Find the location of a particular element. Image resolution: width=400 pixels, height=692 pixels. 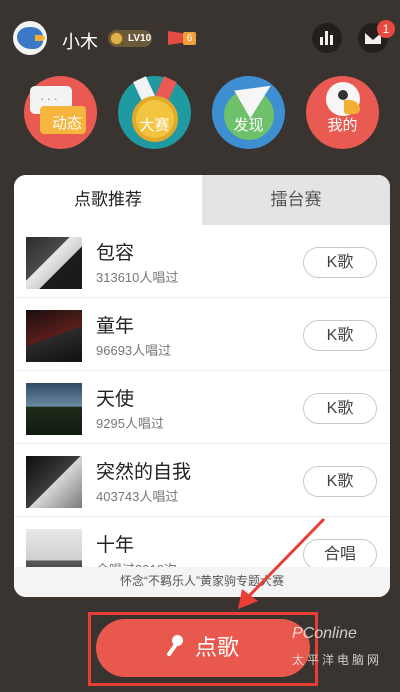

song-sing-count: 96693人唱过 is located at coordinates (134, 350).